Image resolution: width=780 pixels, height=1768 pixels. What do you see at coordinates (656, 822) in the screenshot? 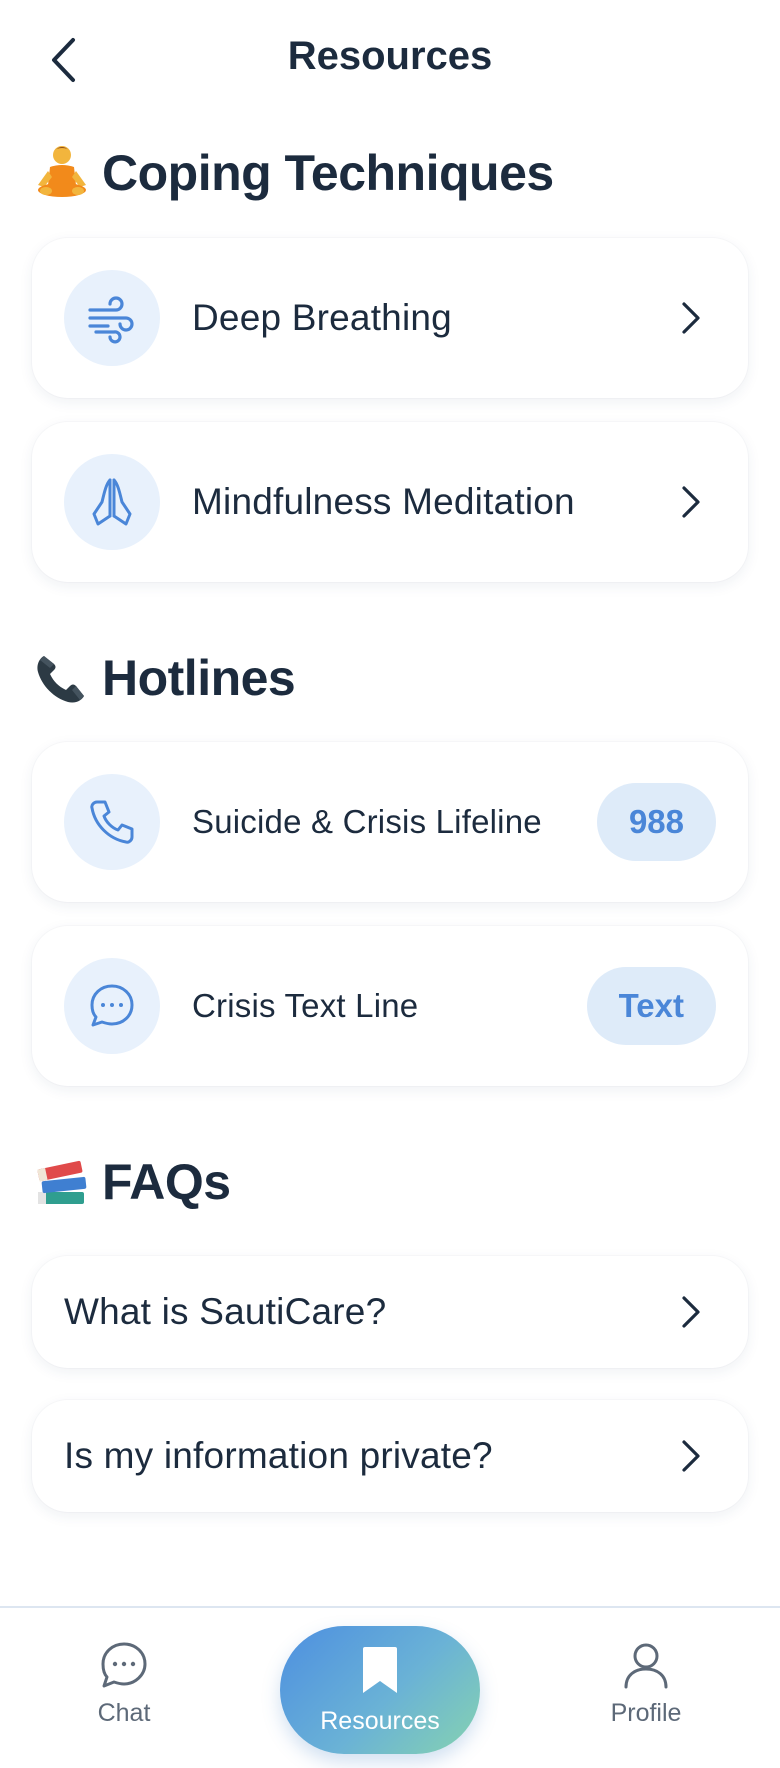
I see `call-988-button: 988` at bounding box center [656, 822].